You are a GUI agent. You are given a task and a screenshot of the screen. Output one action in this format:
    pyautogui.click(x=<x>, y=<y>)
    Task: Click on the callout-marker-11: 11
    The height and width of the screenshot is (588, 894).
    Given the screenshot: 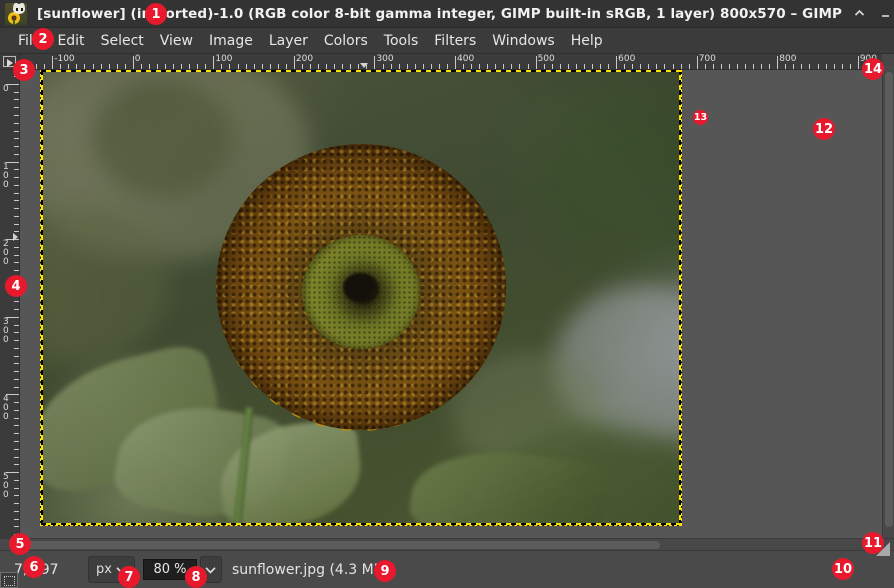 What is the action you would take?
    pyautogui.click(x=873, y=543)
    